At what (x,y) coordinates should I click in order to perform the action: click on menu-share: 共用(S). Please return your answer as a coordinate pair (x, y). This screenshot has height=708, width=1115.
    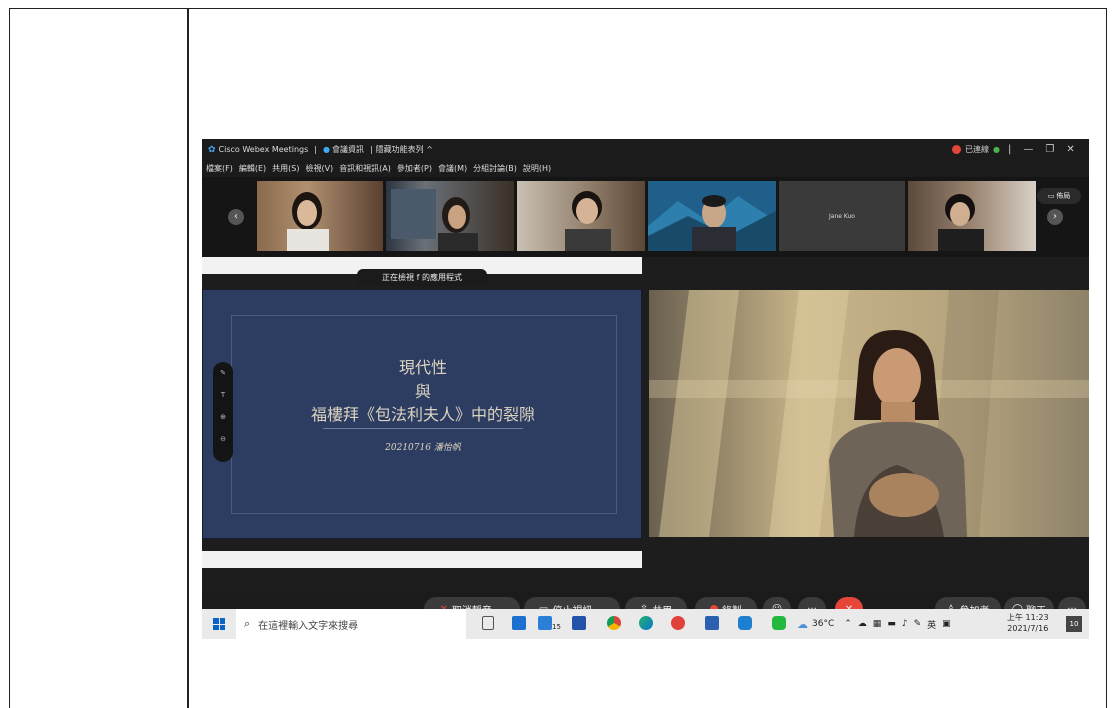
    Looking at the image, I should click on (285, 168).